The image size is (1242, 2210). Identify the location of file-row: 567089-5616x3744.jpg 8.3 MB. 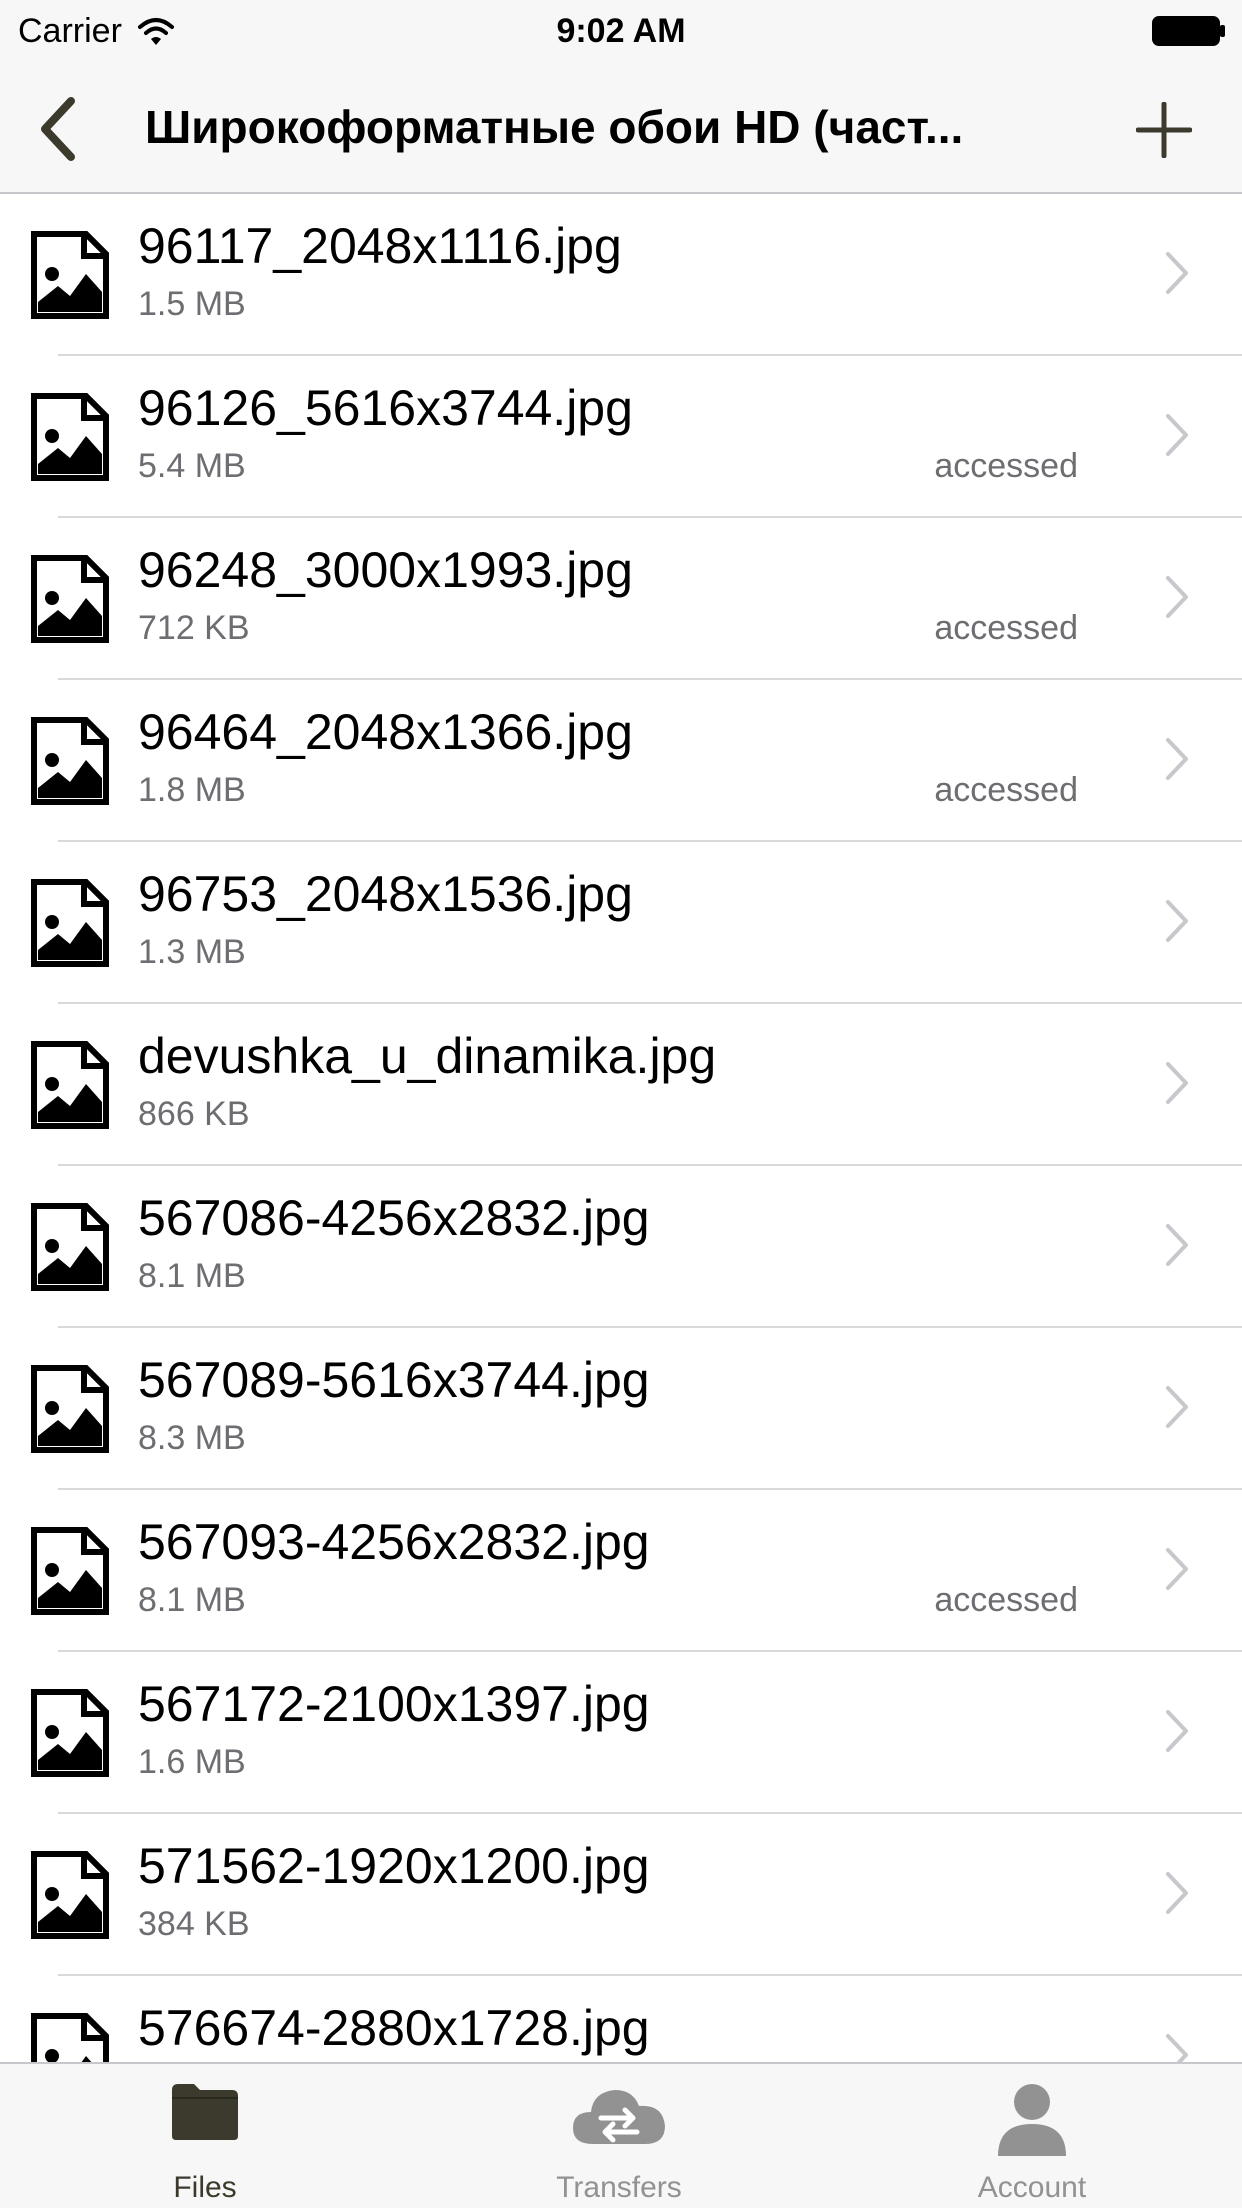
(621, 1409).